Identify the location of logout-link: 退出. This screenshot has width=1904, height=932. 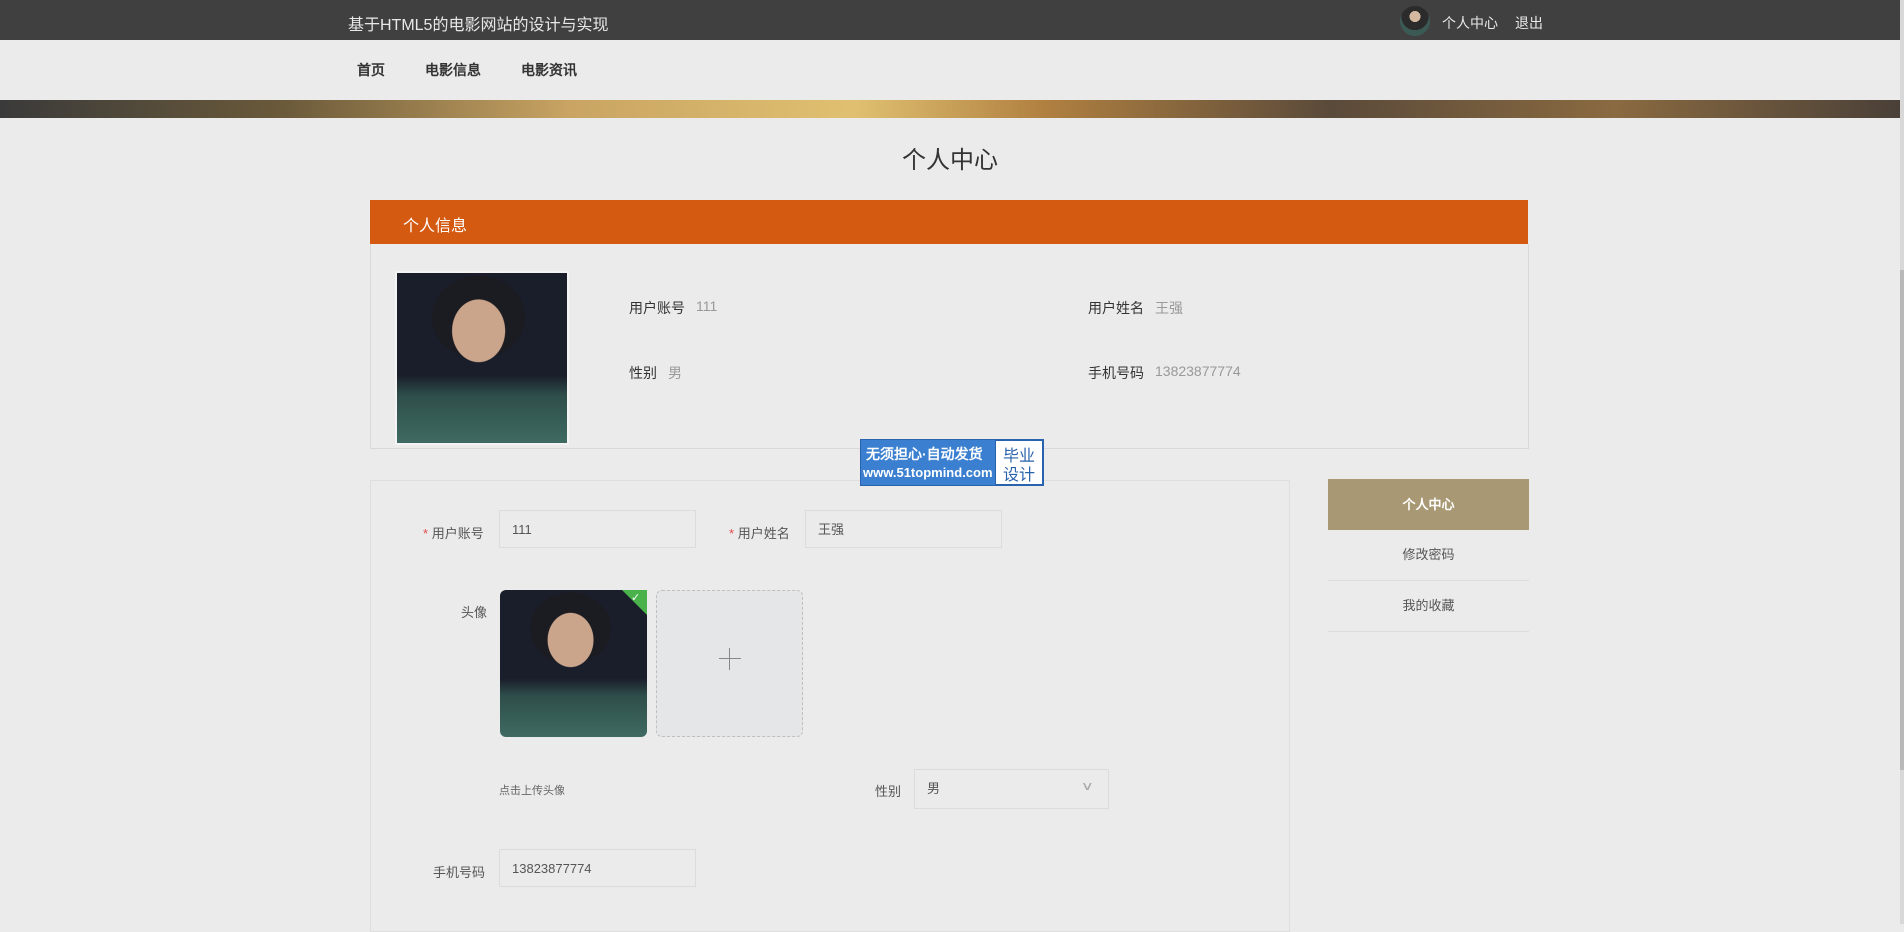
(1529, 23).